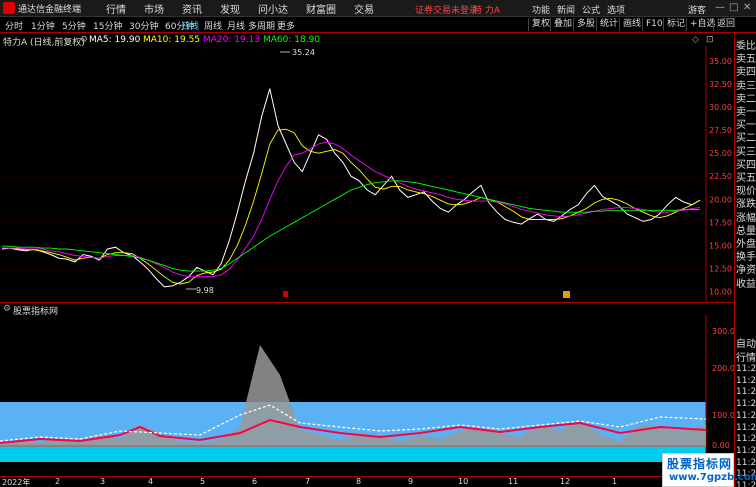  Describe the element at coordinates (700, 464) in the screenshot. I see `watermark-name: 股票指标网` at that location.